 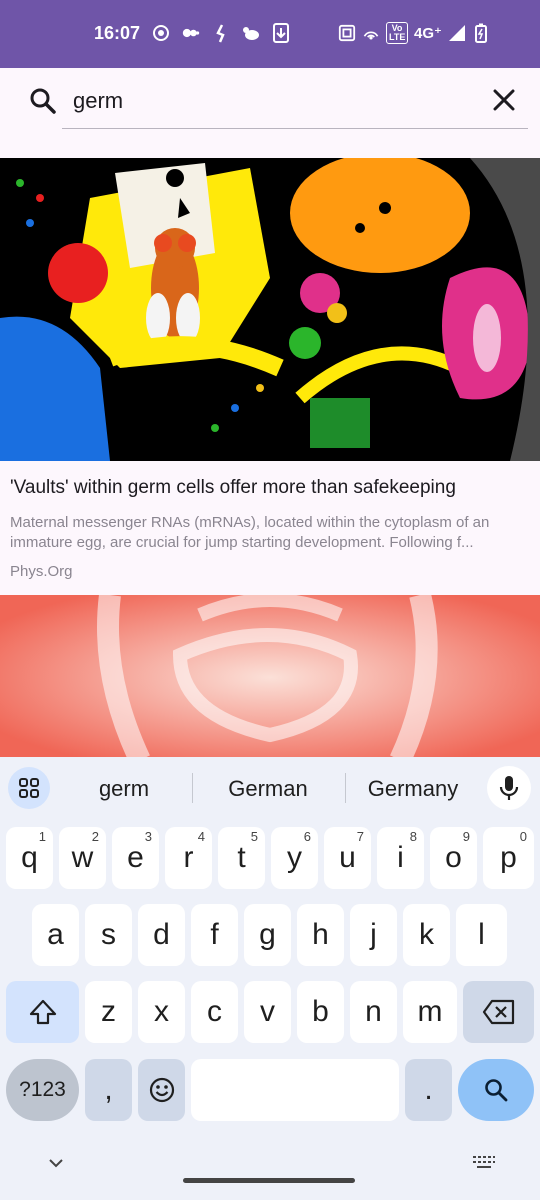 I want to click on keyboard-icon, so click(x=484, y=1164).